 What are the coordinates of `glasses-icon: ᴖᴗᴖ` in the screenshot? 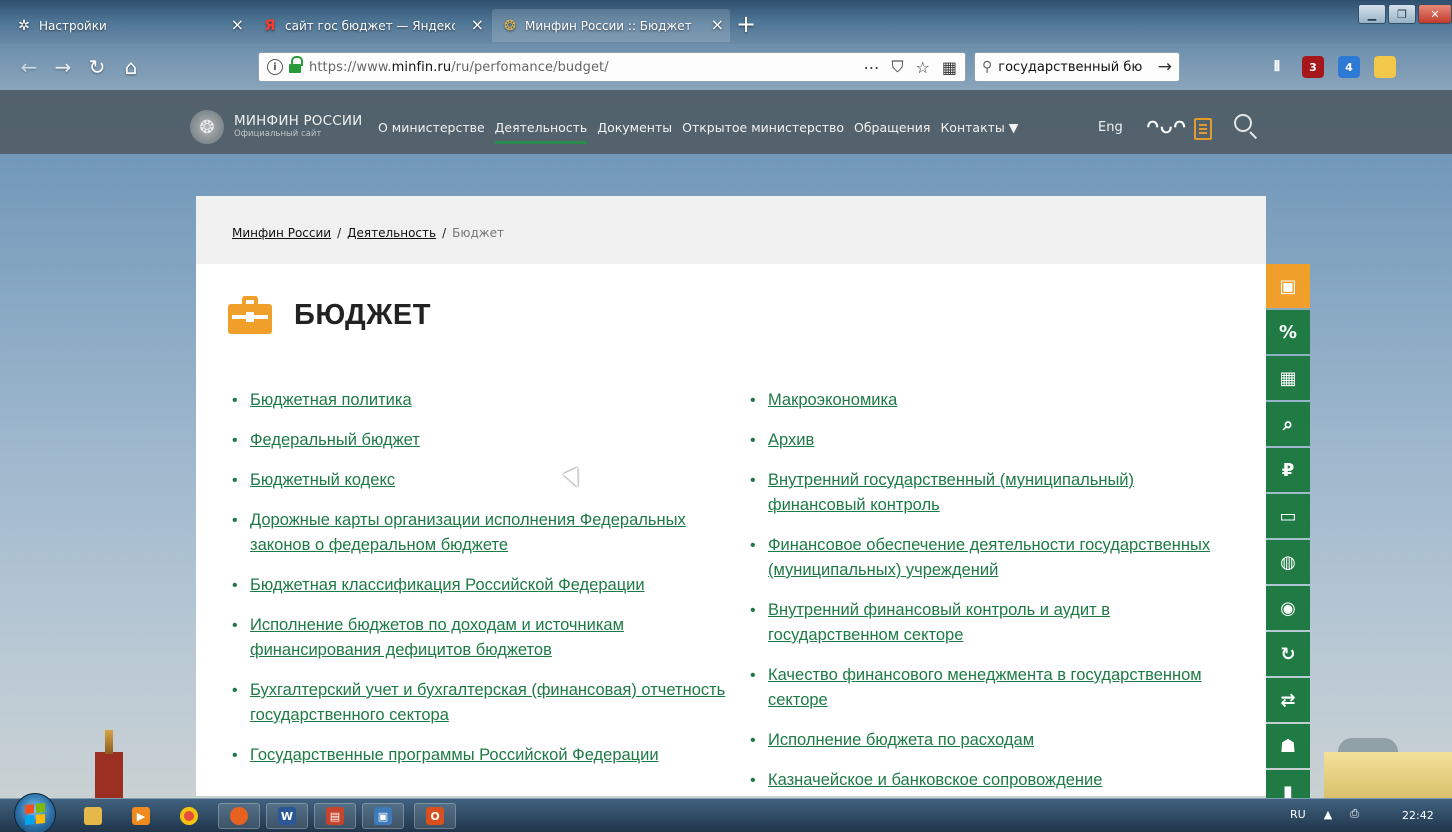 It's located at (1166, 126).